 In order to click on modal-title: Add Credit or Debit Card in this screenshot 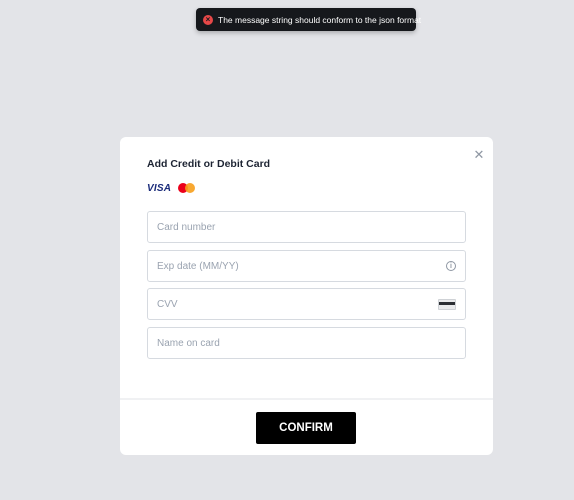, I will do `click(209, 164)`.